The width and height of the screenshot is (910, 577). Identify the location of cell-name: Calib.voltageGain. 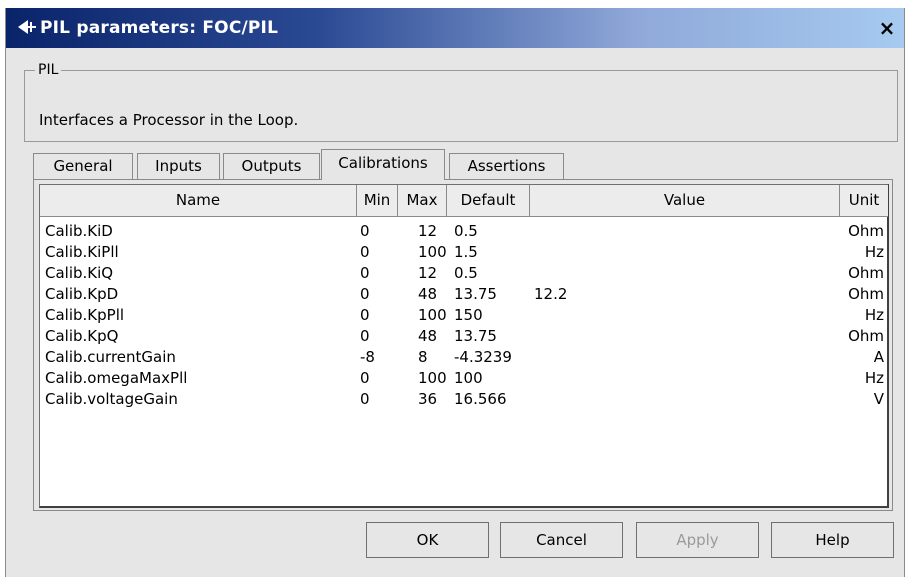
(111, 399).